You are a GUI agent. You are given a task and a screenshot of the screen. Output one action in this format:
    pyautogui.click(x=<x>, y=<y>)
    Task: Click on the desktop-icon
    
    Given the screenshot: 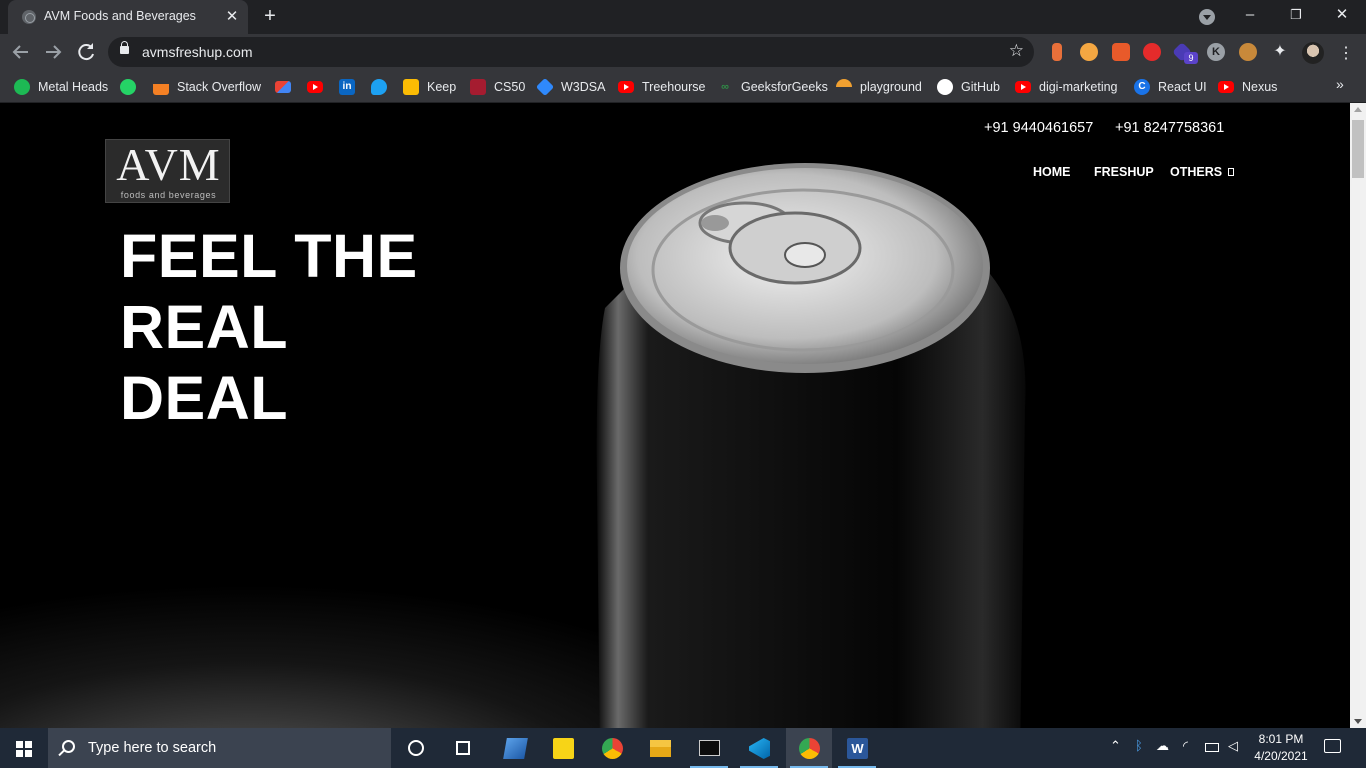 What is the action you would take?
    pyautogui.click(x=515, y=748)
    